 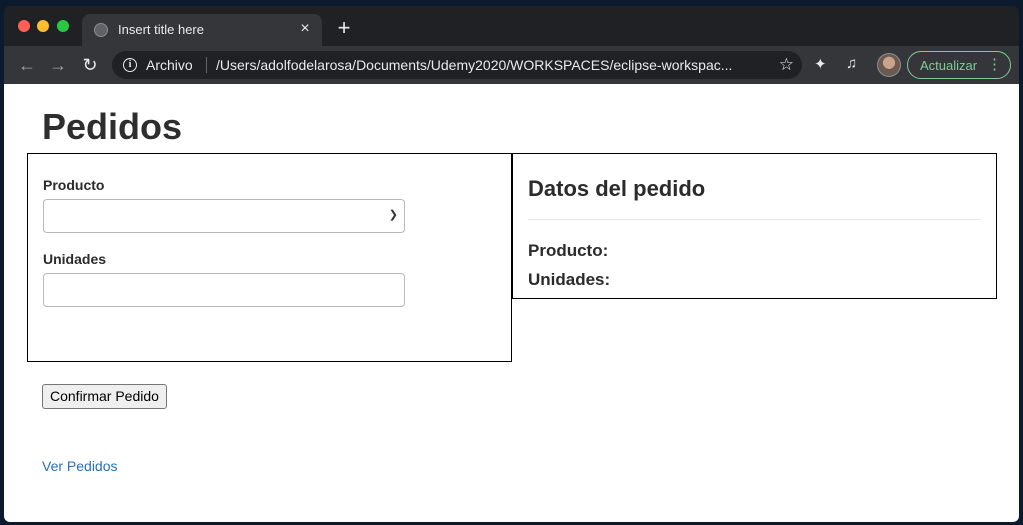 What do you see at coordinates (104, 396) in the screenshot?
I see `confirm-order-button: Confirmar Pedido` at bounding box center [104, 396].